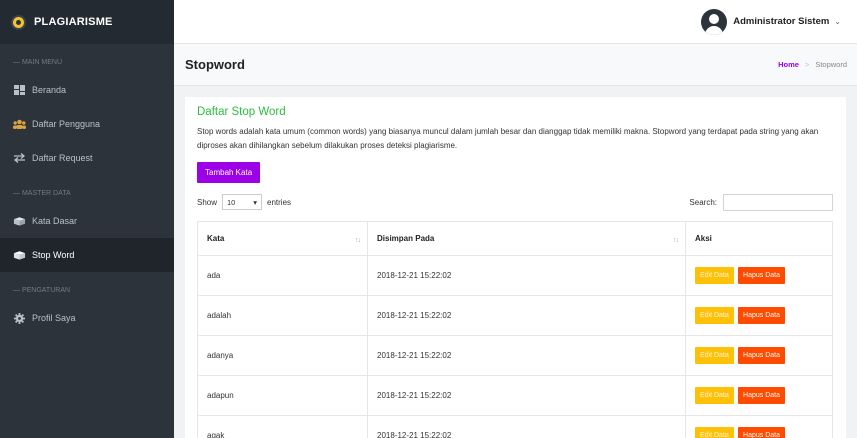  I want to click on card-title: Daftar Stop Word, so click(241, 112).